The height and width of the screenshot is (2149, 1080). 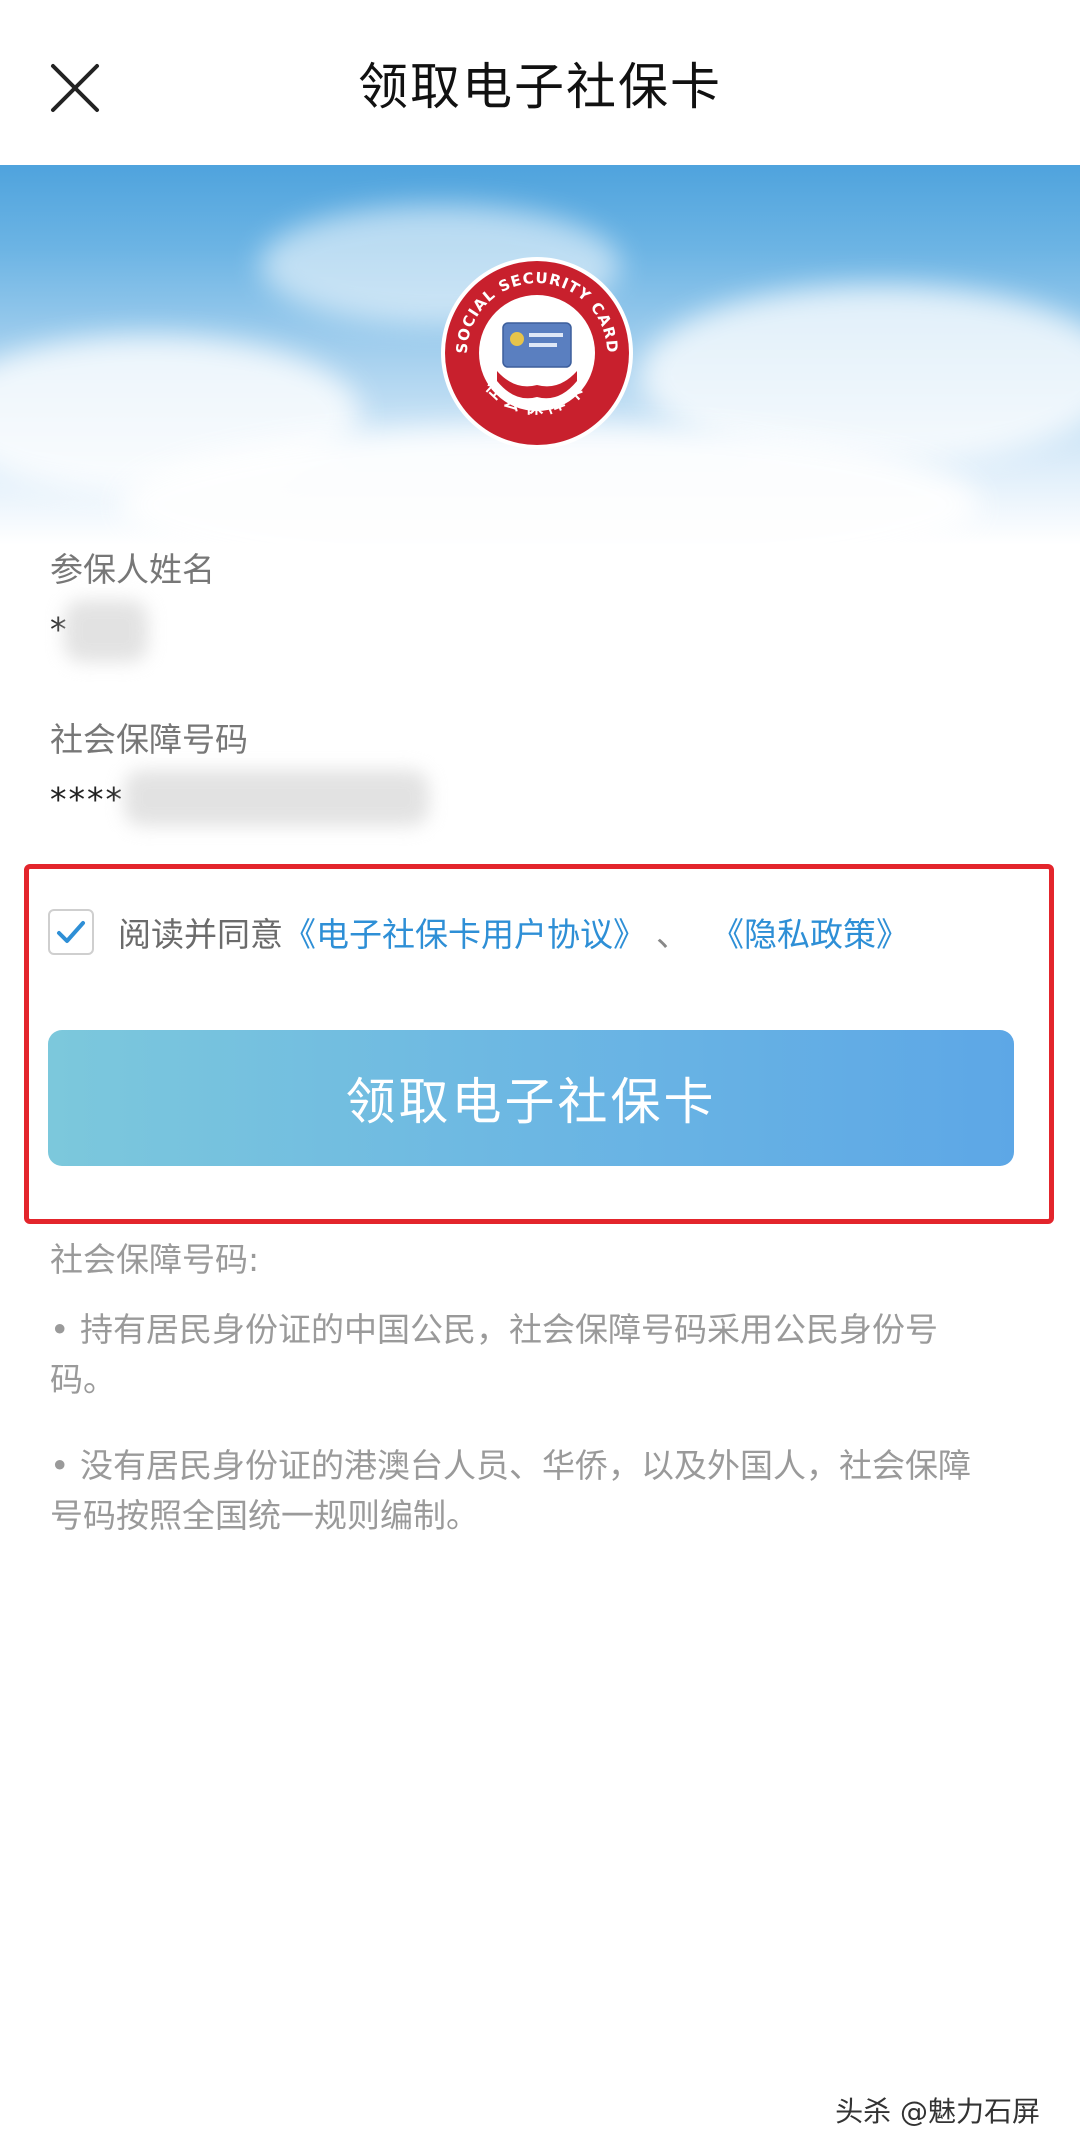 I want to click on id-number-label: 社会保障号码, so click(x=149, y=739).